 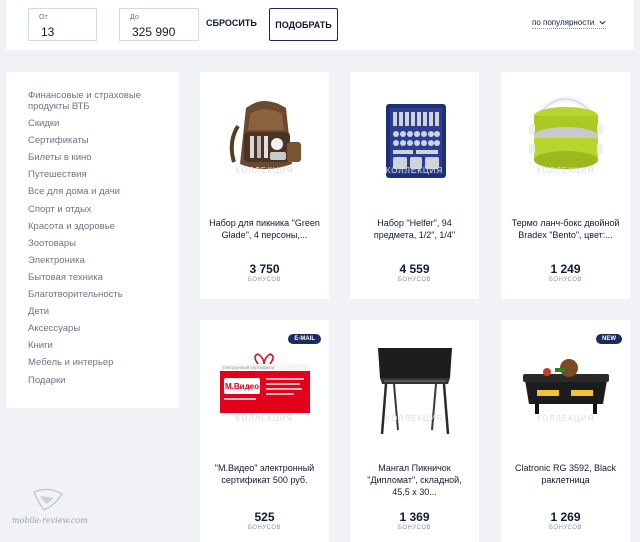 What do you see at coordinates (50, 520) in the screenshot?
I see `site-watermark-text: mobile-review.com` at bounding box center [50, 520].